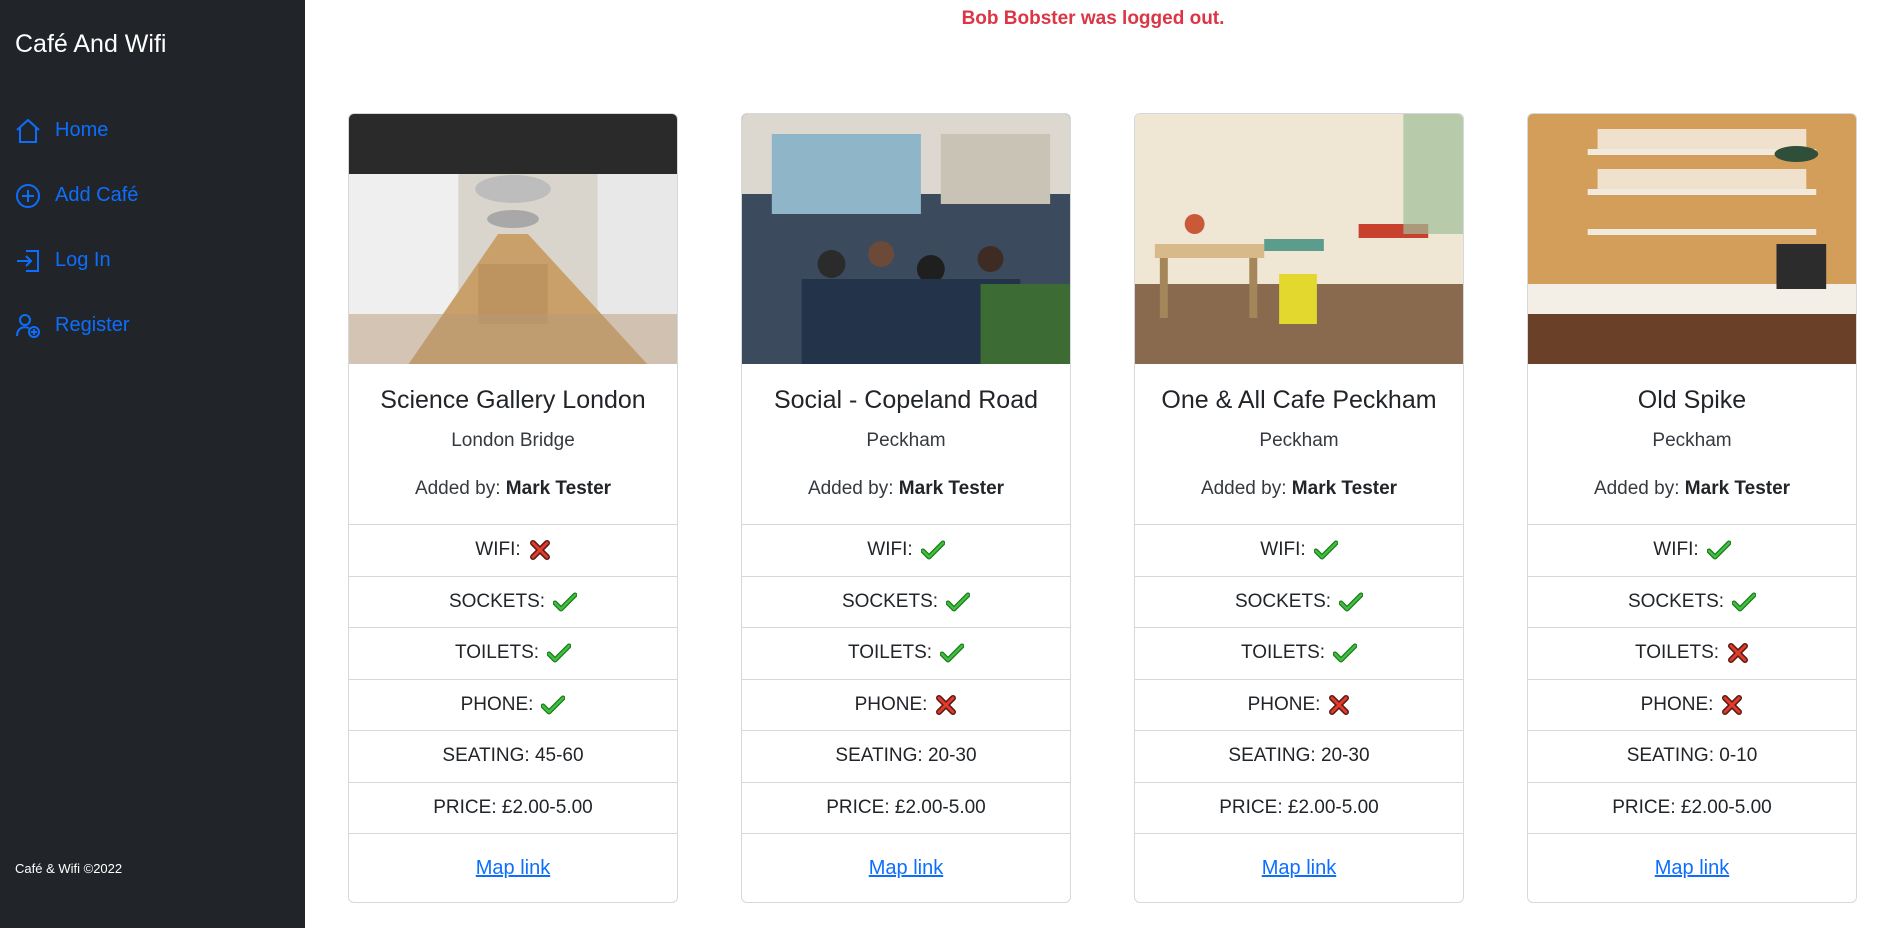 This screenshot has width=1881, height=928. I want to click on cafe-name: Science Gallery London, so click(513, 400).